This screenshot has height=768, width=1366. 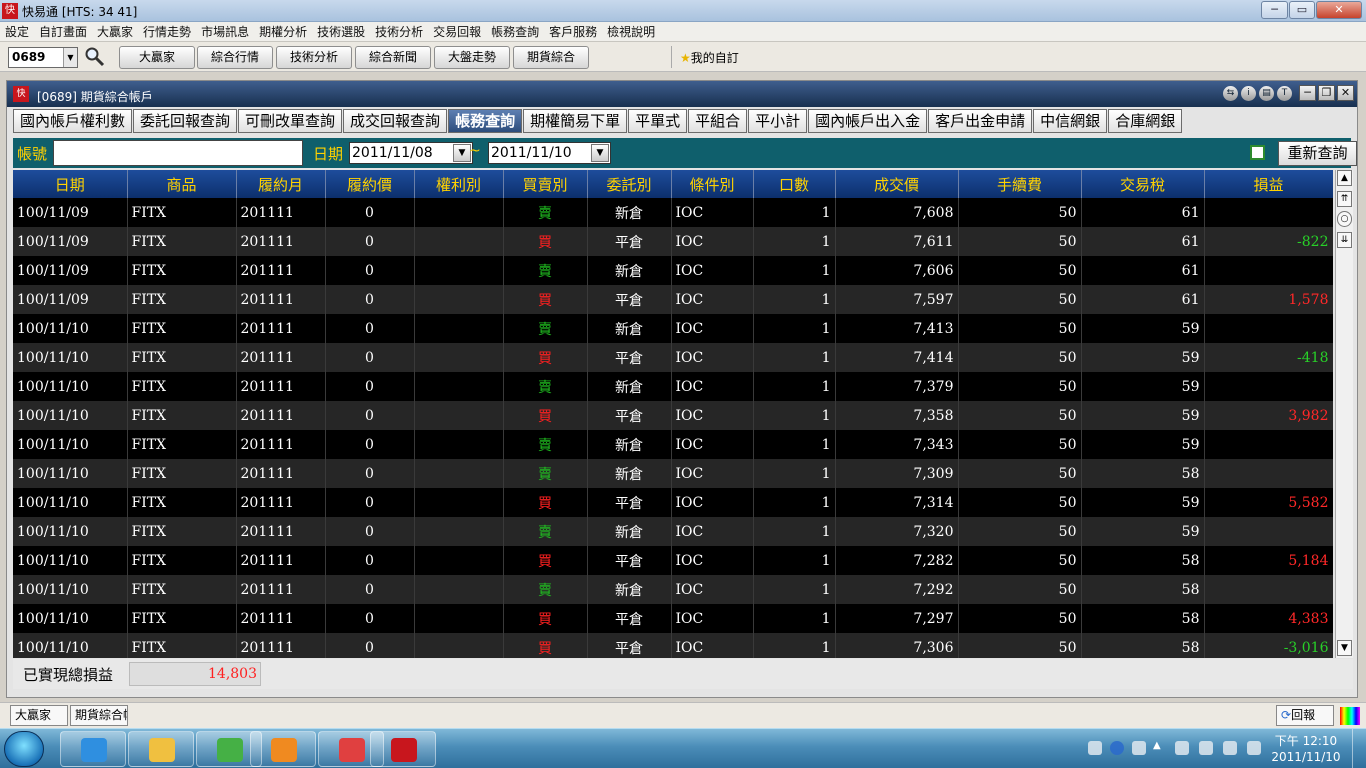 What do you see at coordinates (718, 121) in the screenshot?
I see `tab-7: 平組合` at bounding box center [718, 121].